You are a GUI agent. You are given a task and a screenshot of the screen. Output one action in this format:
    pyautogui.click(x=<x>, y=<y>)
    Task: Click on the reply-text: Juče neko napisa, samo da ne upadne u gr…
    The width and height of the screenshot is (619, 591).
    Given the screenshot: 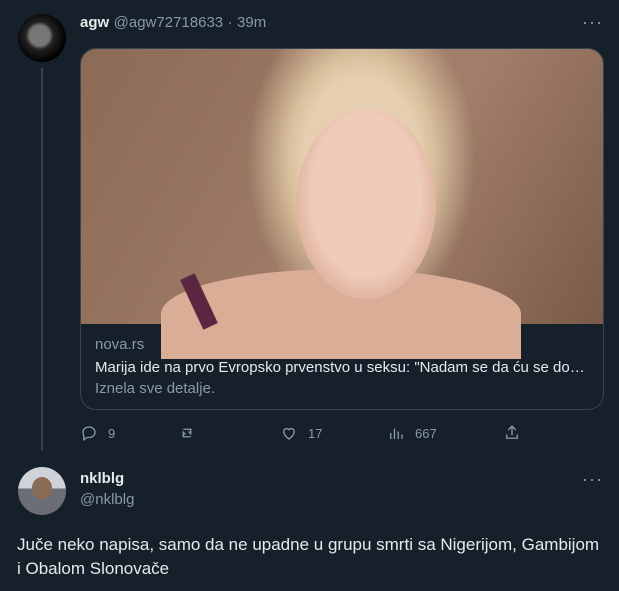 What is the action you would take?
    pyautogui.click(x=308, y=556)
    